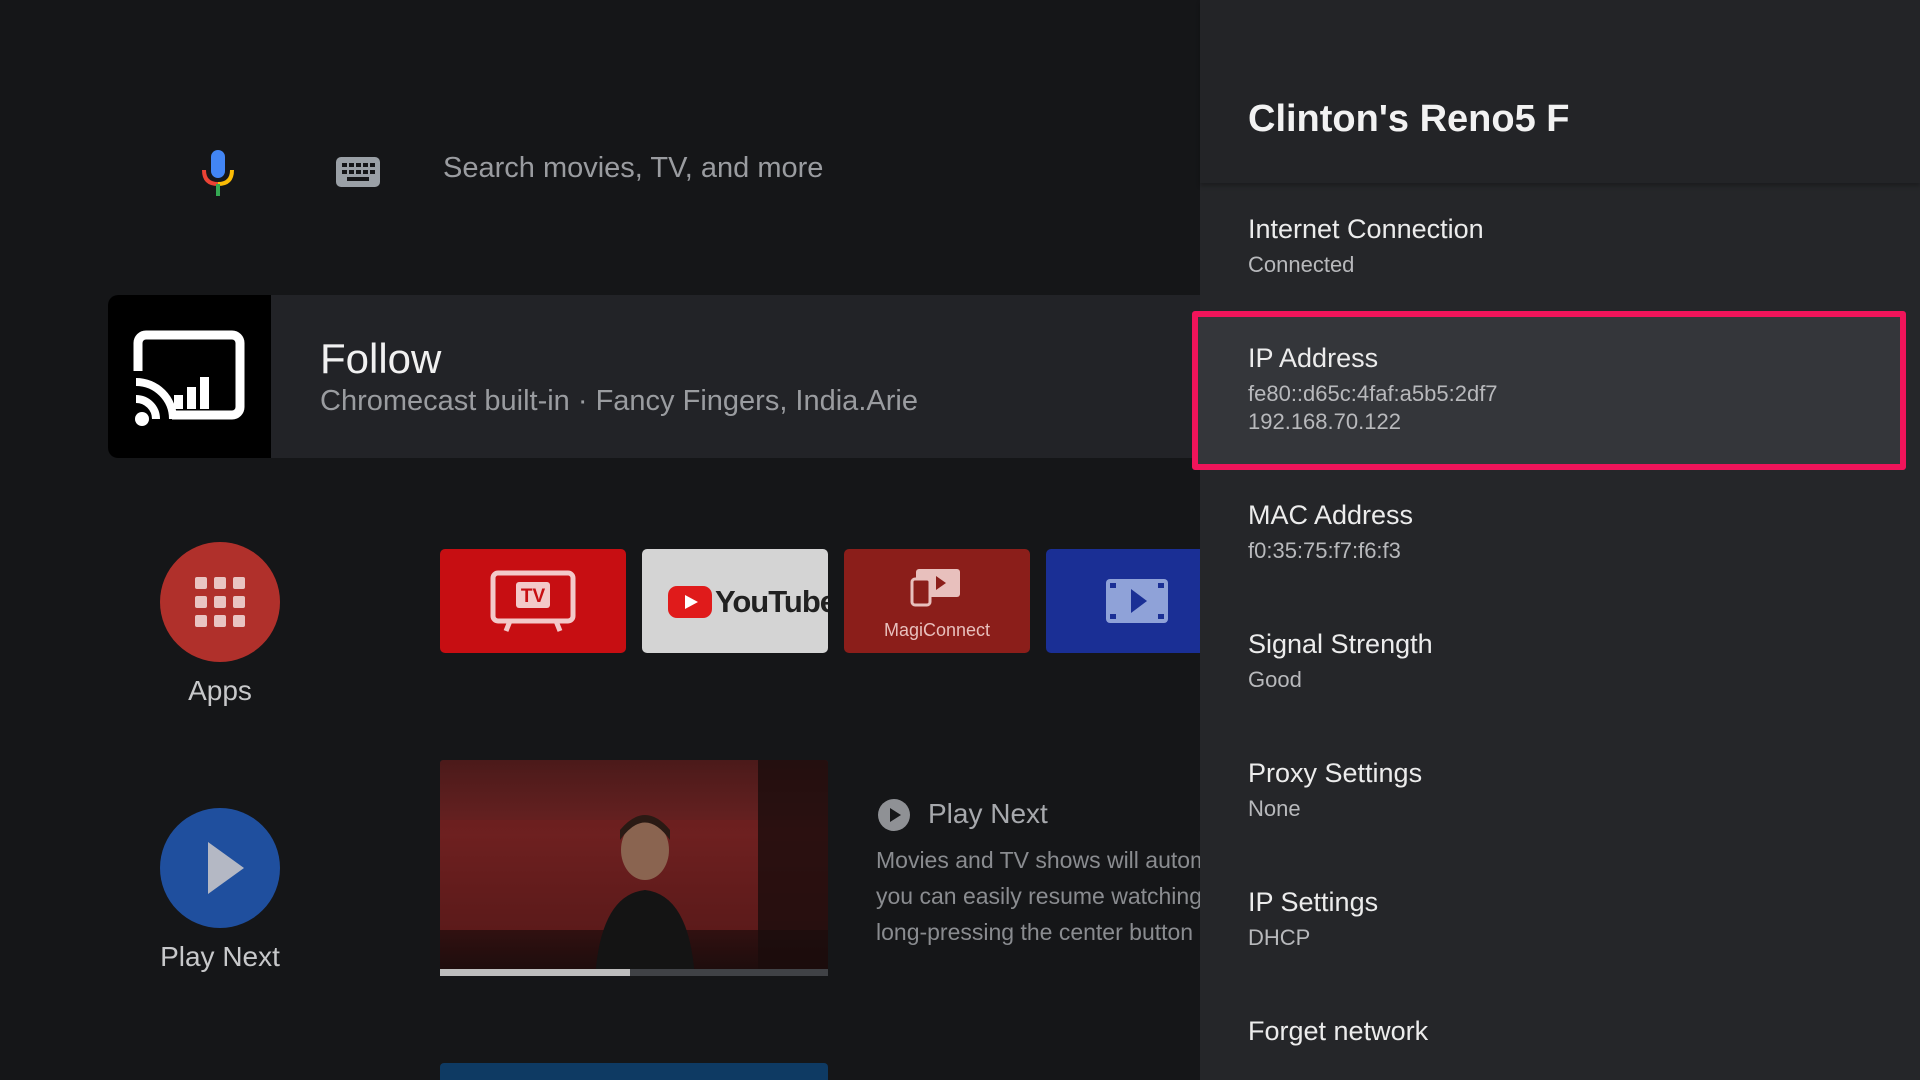 This screenshot has height=1080, width=1920. What do you see at coordinates (1560, 951) in the screenshot?
I see `setting-ip-settings: IP Settings DHCP` at bounding box center [1560, 951].